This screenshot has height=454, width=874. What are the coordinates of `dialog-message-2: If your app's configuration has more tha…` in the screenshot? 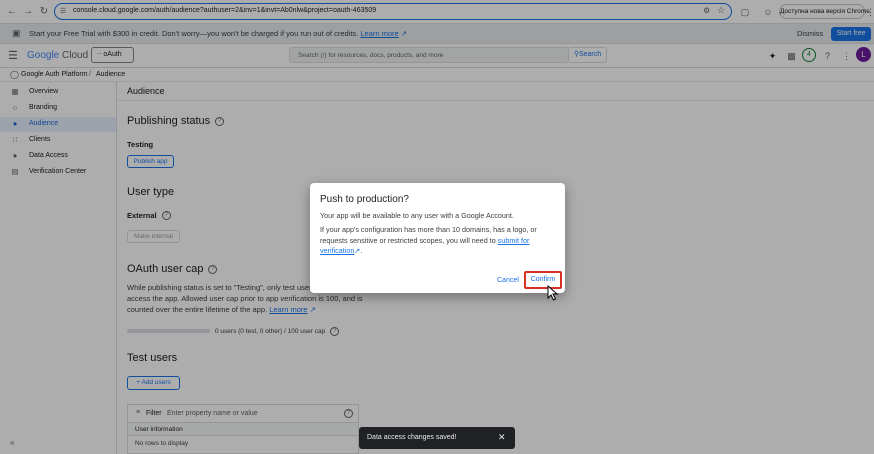 It's located at (438, 241).